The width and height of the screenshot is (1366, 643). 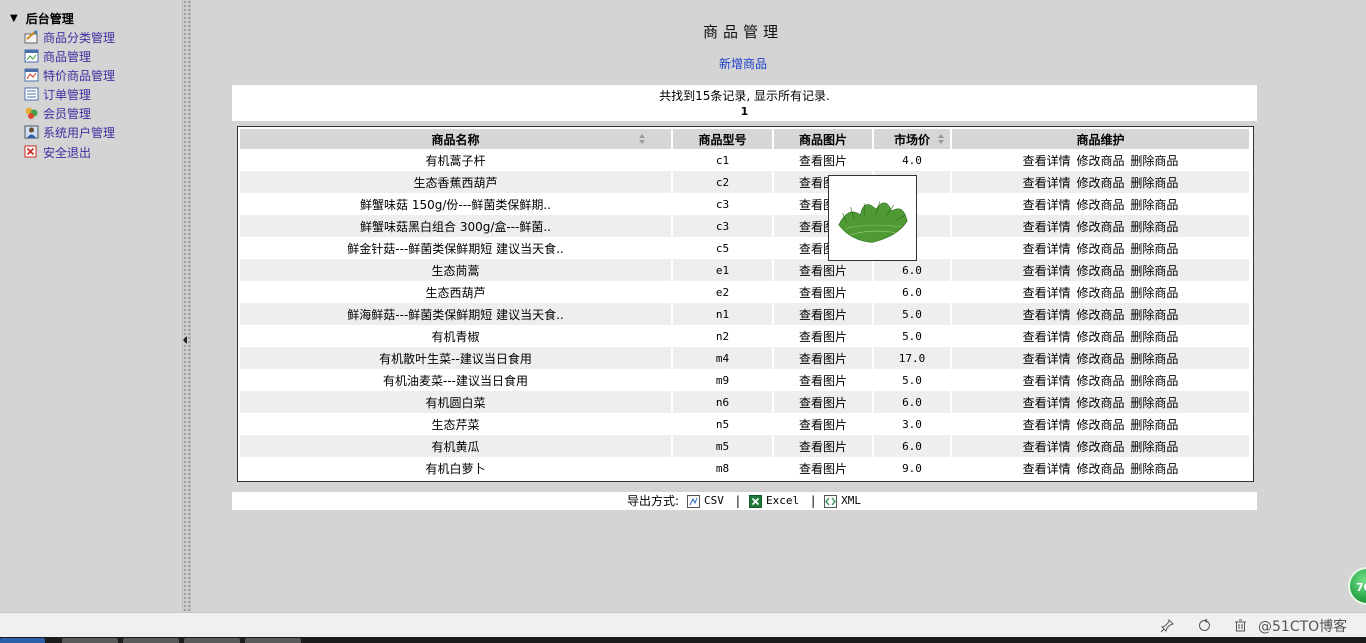 What do you see at coordinates (745, 270) in the screenshot?
I see `table-row: 生态茼蒿 e1 查看图片 6.0 查看详情 修改商品 删除商品` at bounding box center [745, 270].